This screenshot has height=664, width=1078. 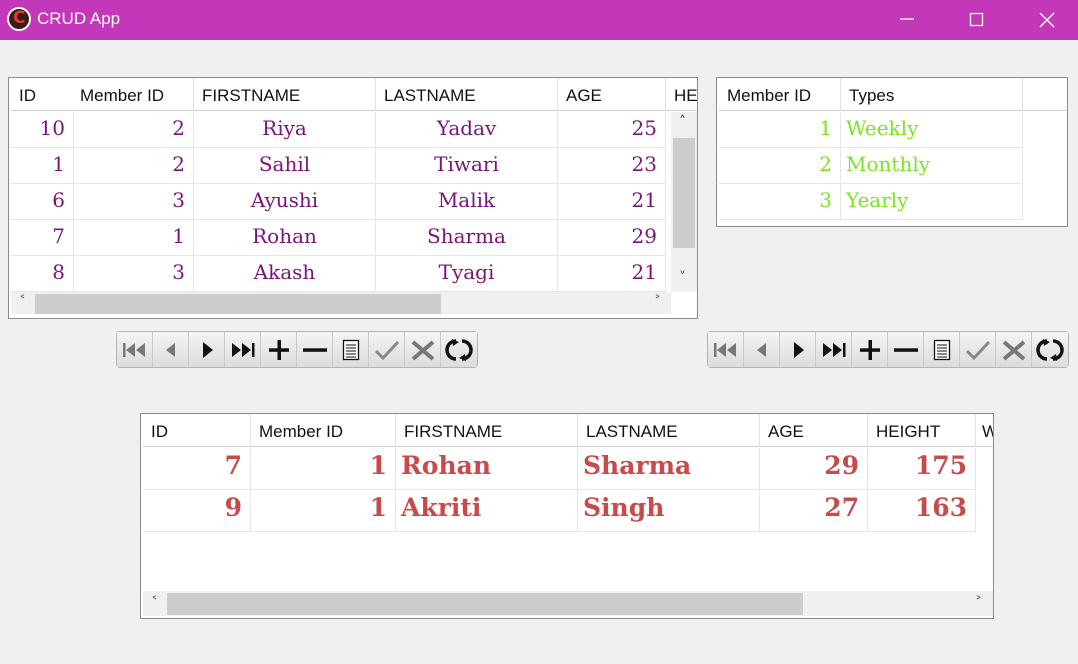 I want to click on table-cell: 8, so click(x=42, y=274).